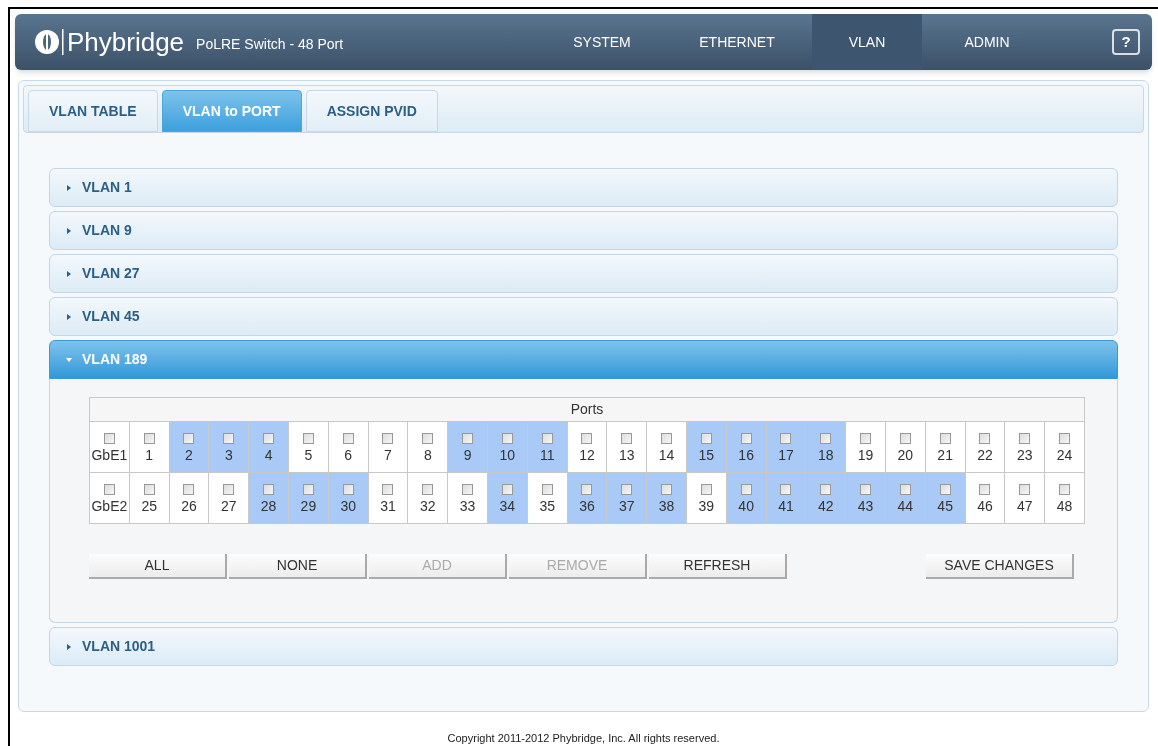 The image size is (1158, 746). I want to click on vlan-label: VLAN 45, so click(111, 316).